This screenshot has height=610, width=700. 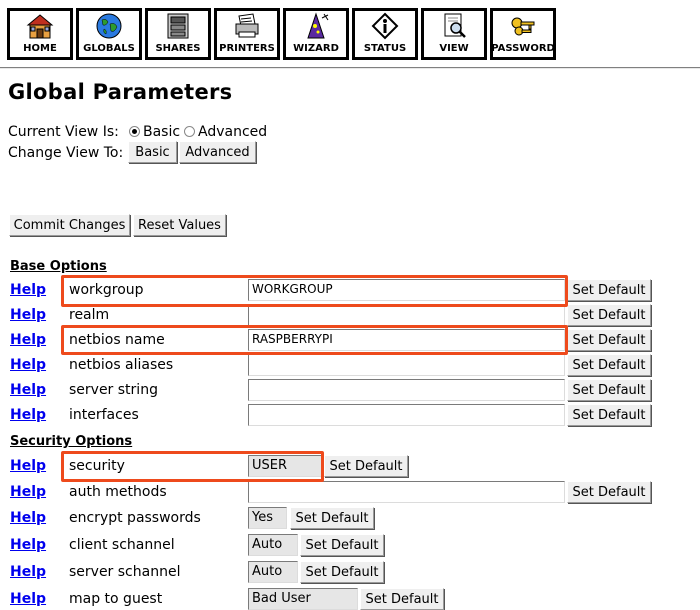 I want to click on view-basic-radio-label: Basic, so click(x=162, y=132).